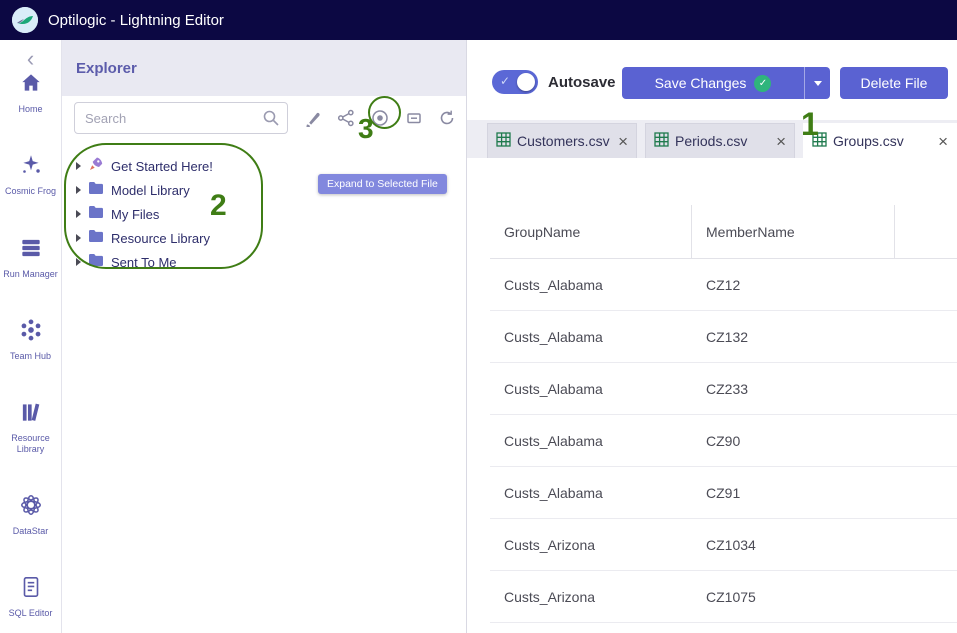 This screenshot has width=957, height=633. I want to click on file-tree: Get Started Here! Model Library My Files, so click(264, 204).